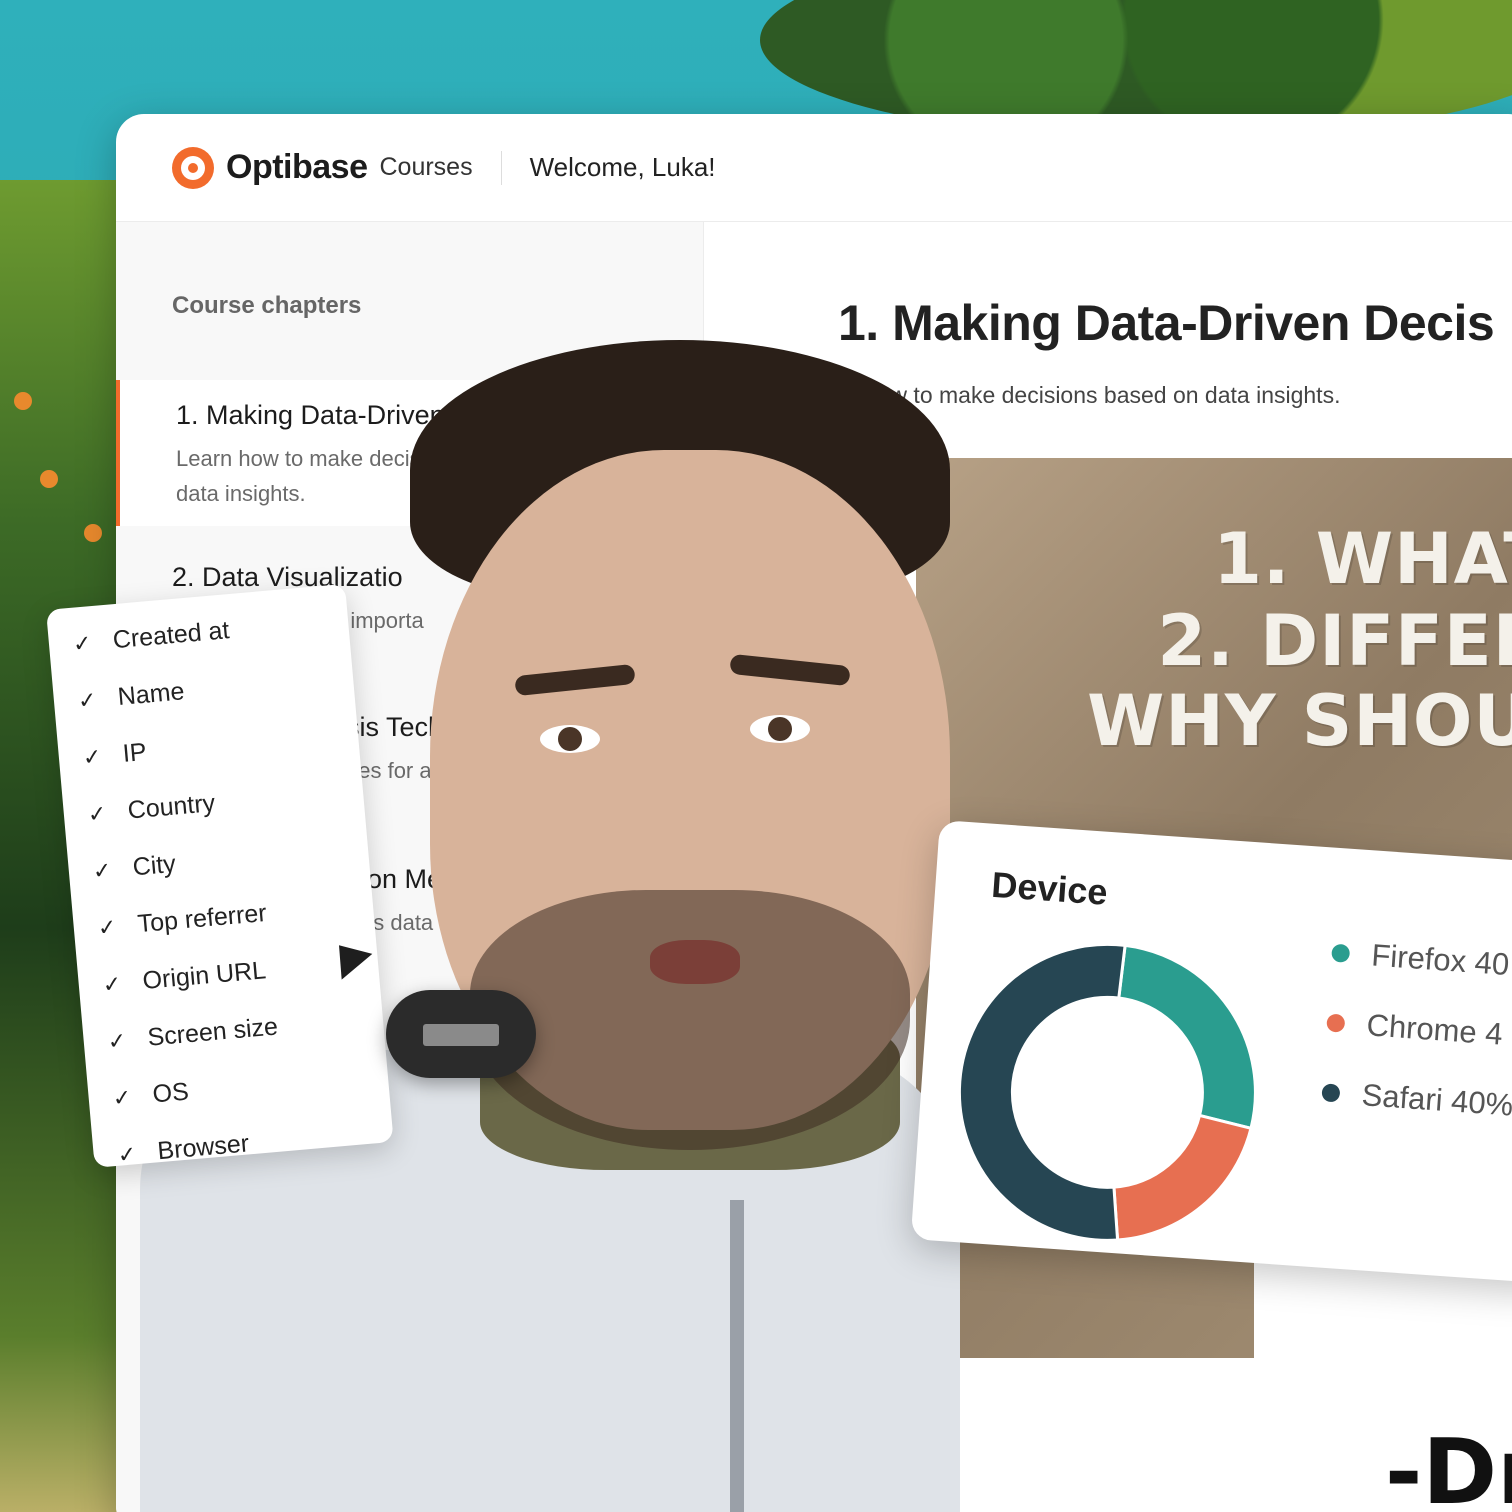 The height and width of the screenshot is (1512, 1512). Describe the element at coordinates (297, 167) in the screenshot. I see `brand-name: Optibase` at that location.